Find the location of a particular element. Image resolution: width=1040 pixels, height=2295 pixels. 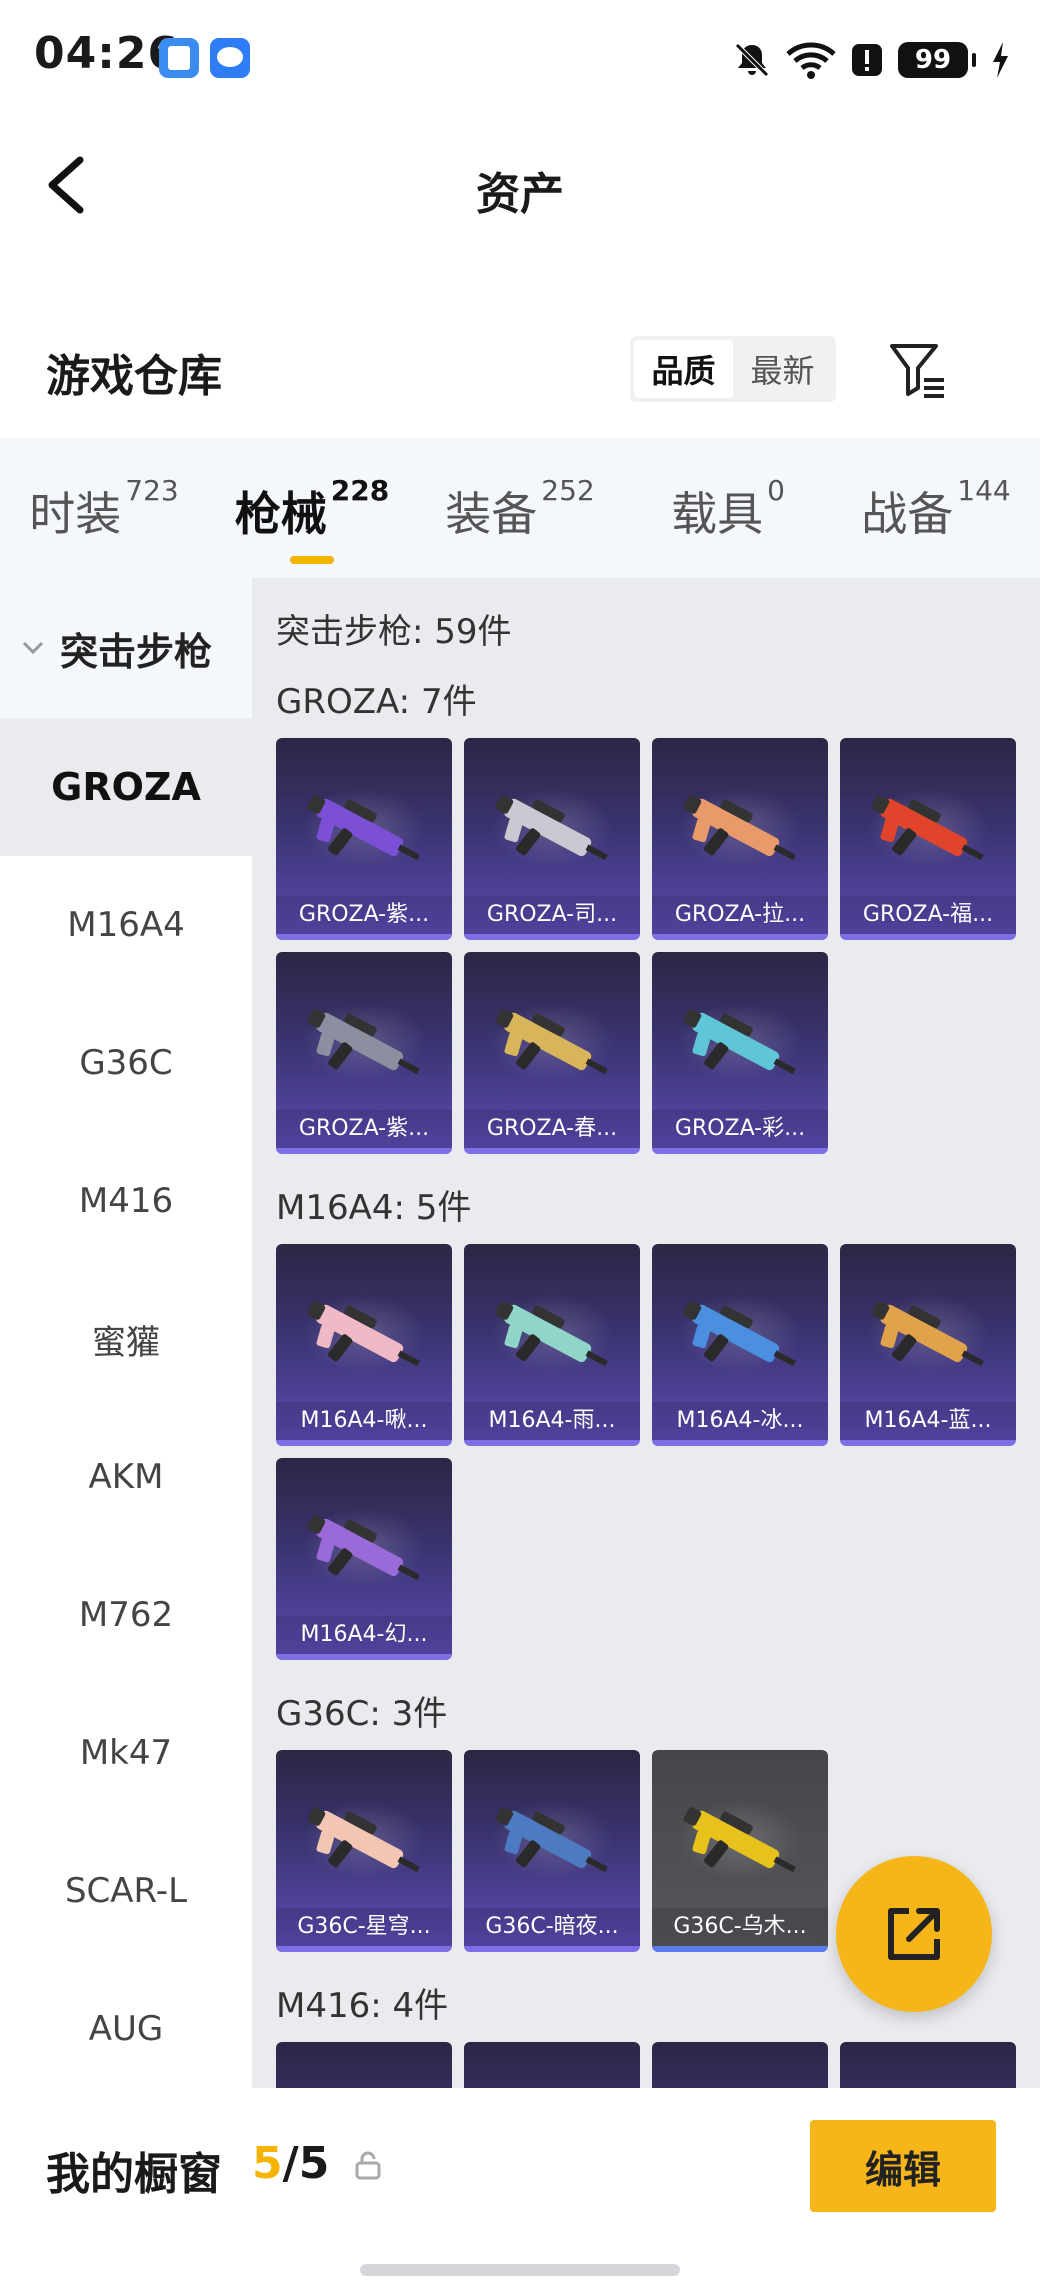

sidenav-item-g36c: G36C is located at coordinates (126, 1063).